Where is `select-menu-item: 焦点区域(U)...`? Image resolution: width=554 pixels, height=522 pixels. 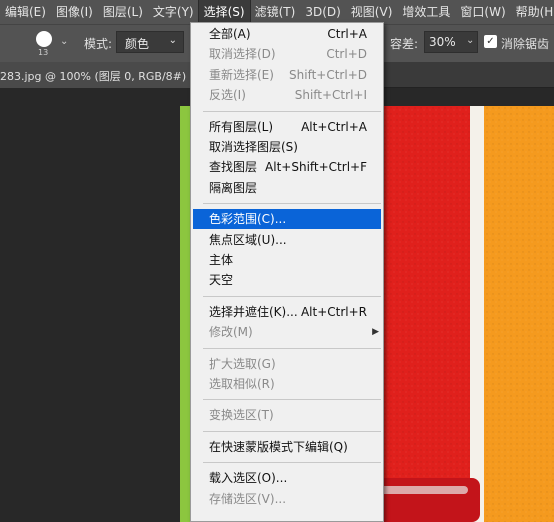 select-menu-item: 焦点区域(U)... is located at coordinates (287, 240).